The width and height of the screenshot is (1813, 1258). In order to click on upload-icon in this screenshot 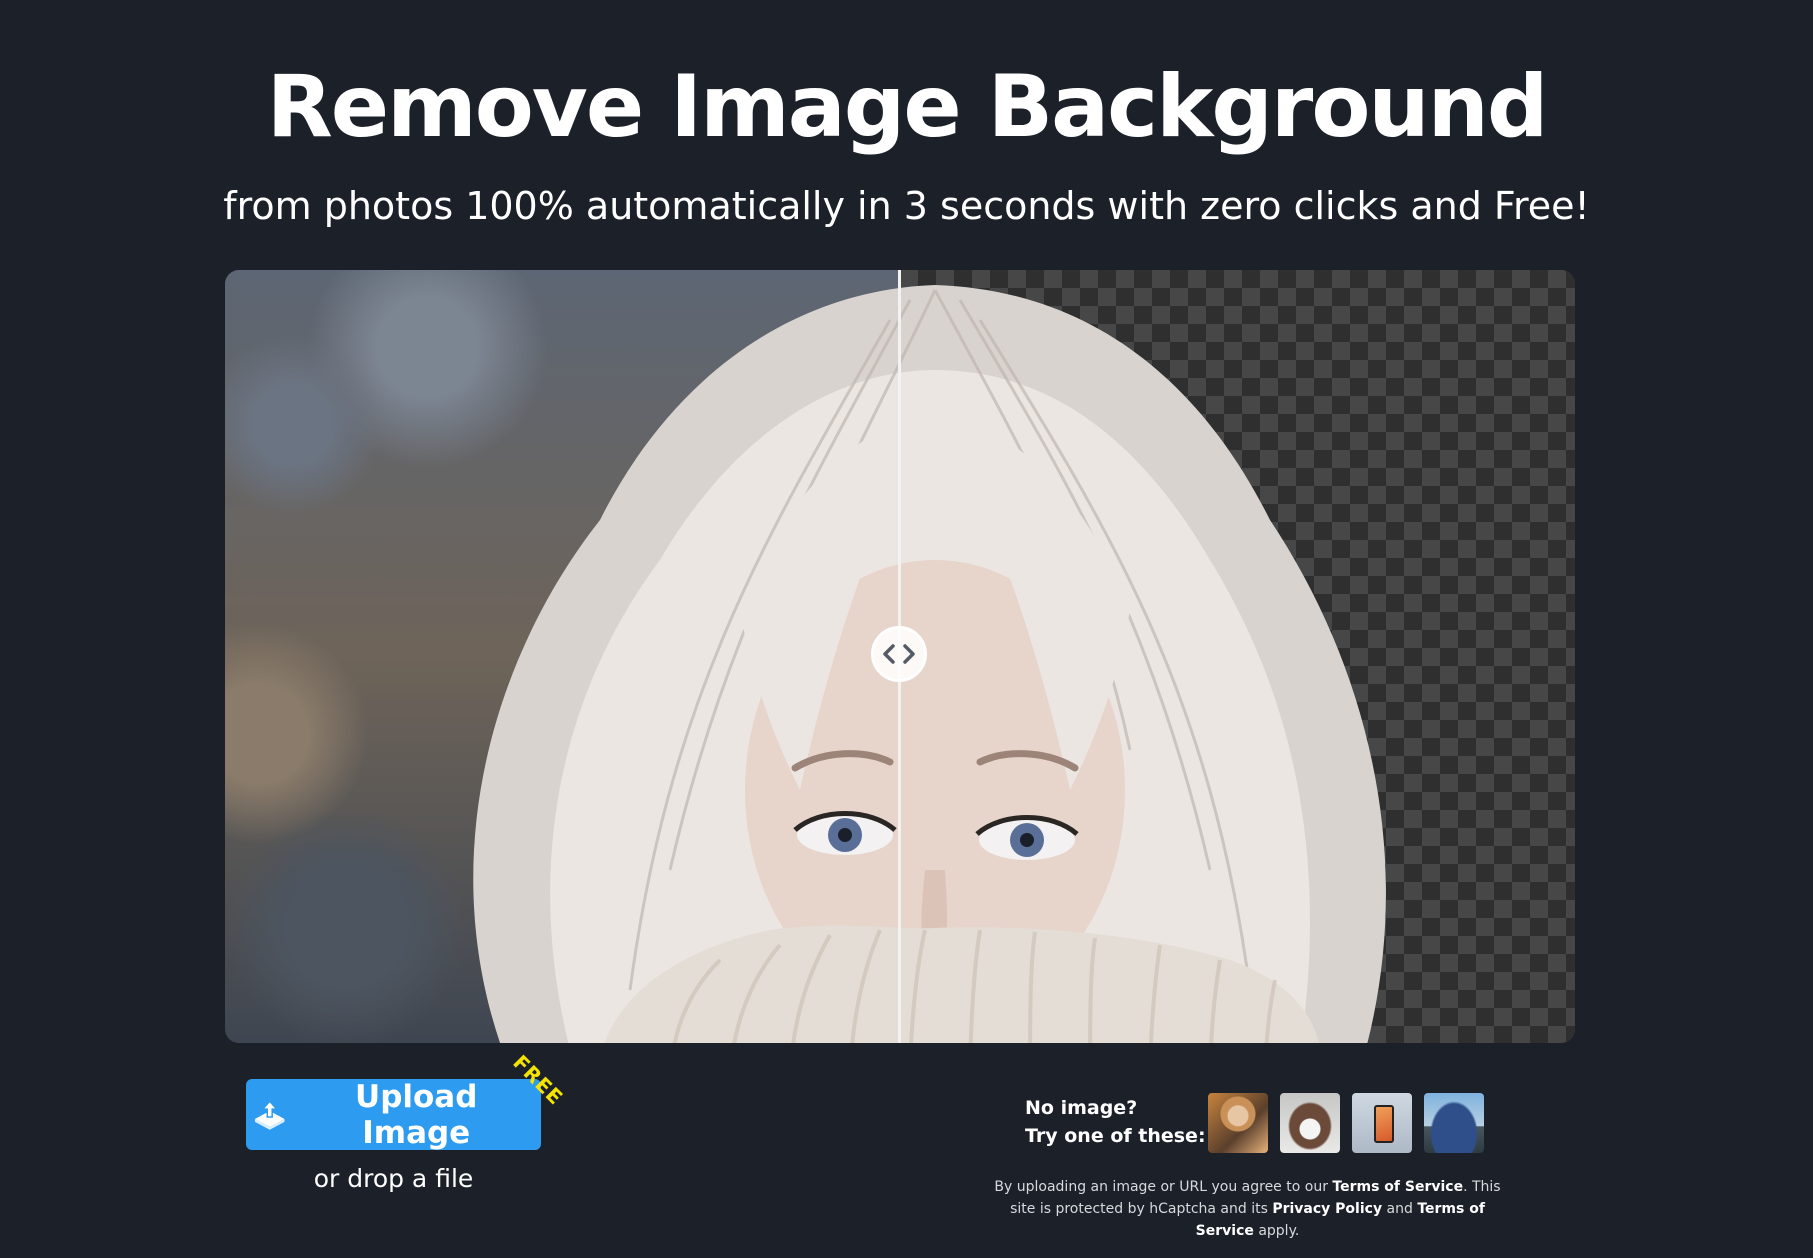, I will do `click(269, 1114)`.